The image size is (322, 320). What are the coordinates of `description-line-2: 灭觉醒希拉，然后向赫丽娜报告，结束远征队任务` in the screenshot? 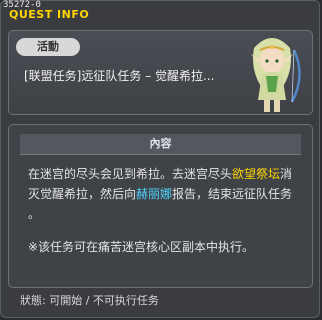 It's located at (162, 194).